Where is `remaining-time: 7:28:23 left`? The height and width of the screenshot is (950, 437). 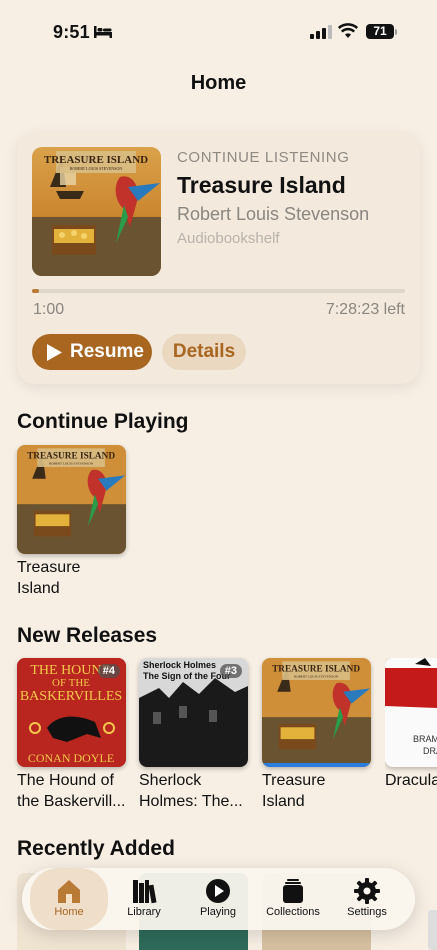
remaining-time: 7:28:23 left is located at coordinates (365, 309).